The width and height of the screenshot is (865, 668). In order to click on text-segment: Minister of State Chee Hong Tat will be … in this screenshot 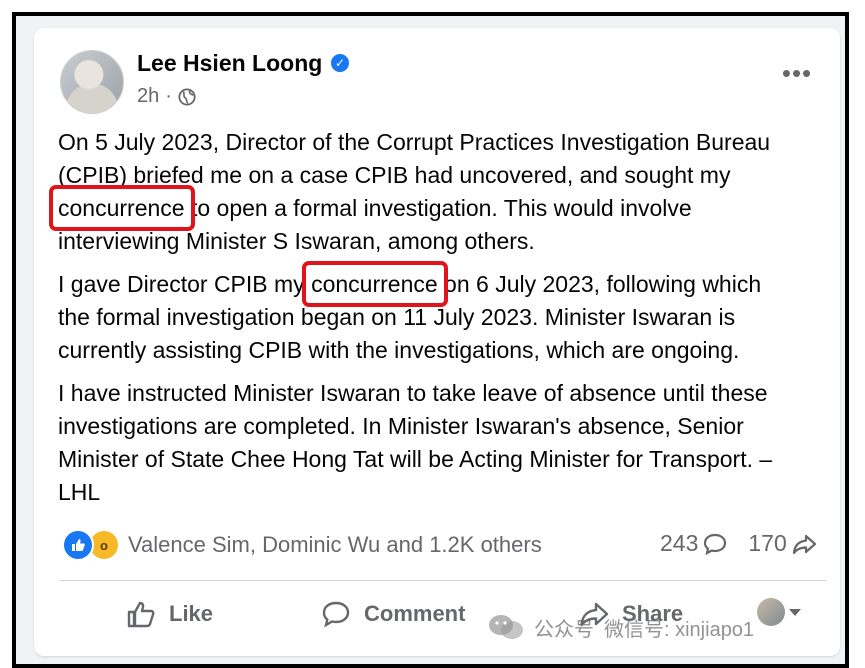, I will do `click(415, 459)`.